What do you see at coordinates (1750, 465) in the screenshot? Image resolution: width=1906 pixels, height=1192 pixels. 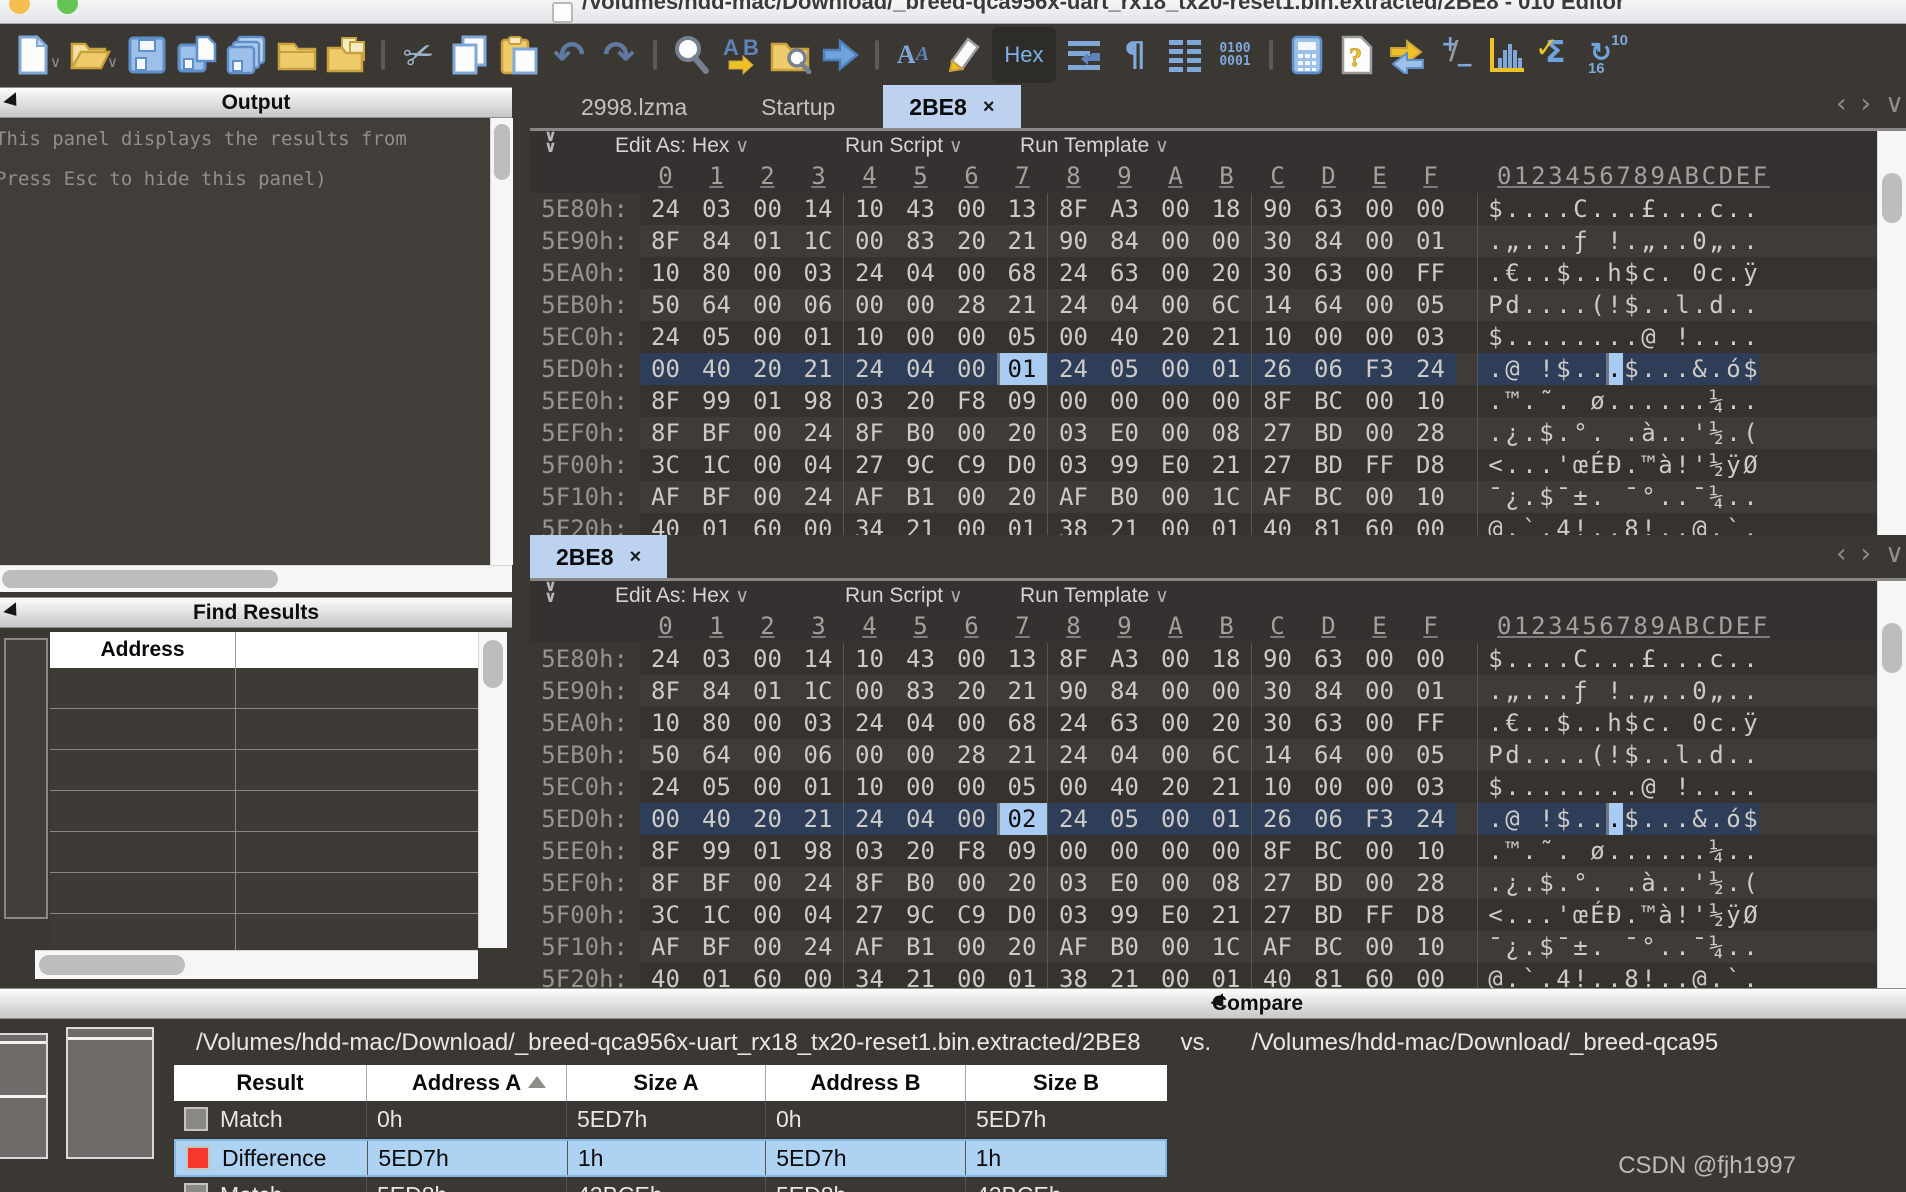 I see `ascii-char: Ø` at bounding box center [1750, 465].